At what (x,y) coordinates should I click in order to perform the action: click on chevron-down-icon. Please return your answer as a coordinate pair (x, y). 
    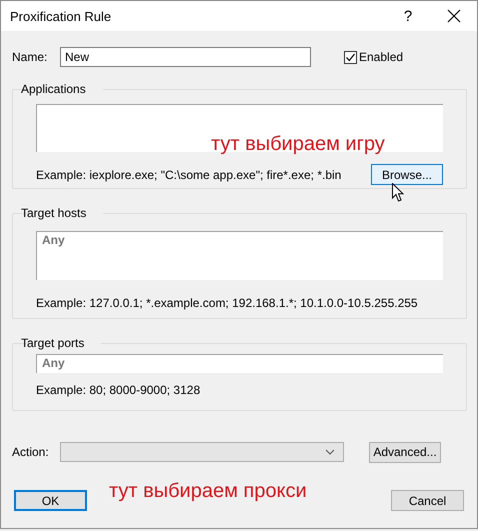
    Looking at the image, I should click on (330, 452).